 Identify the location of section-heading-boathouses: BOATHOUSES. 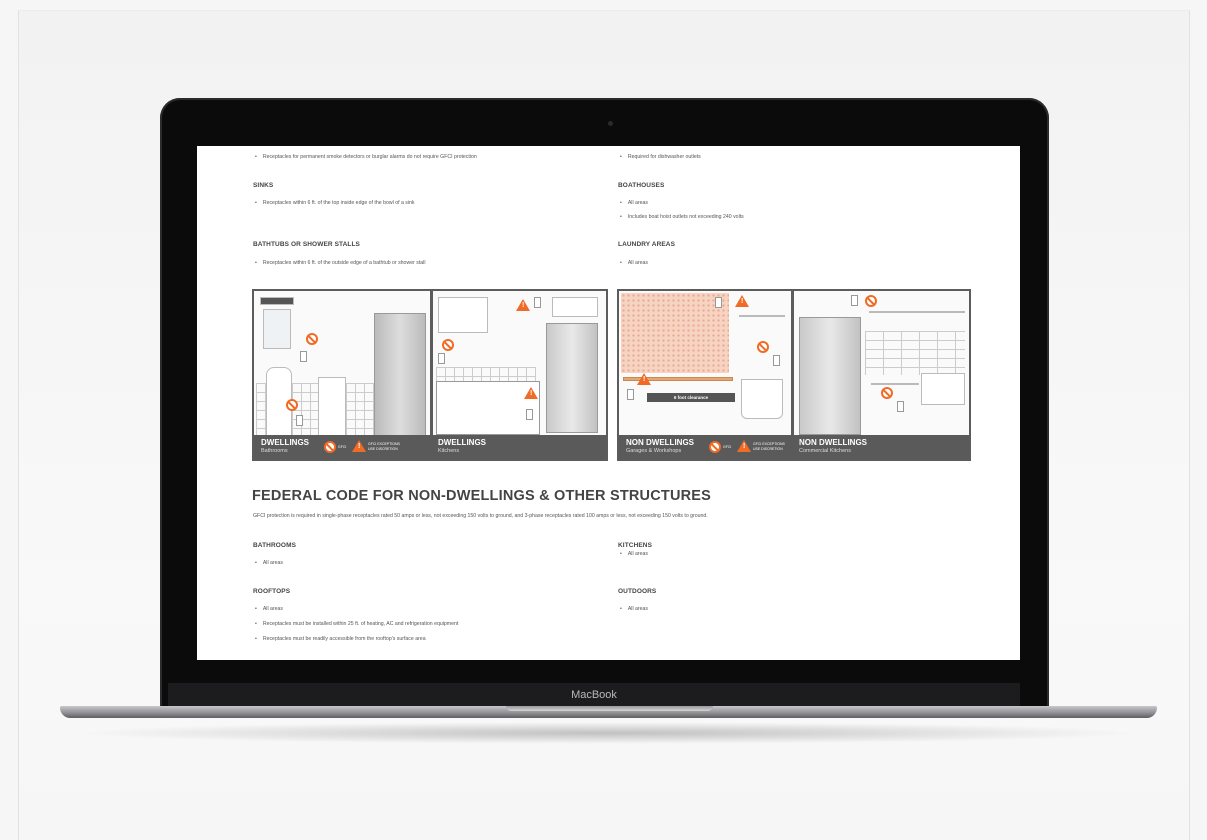
(641, 185).